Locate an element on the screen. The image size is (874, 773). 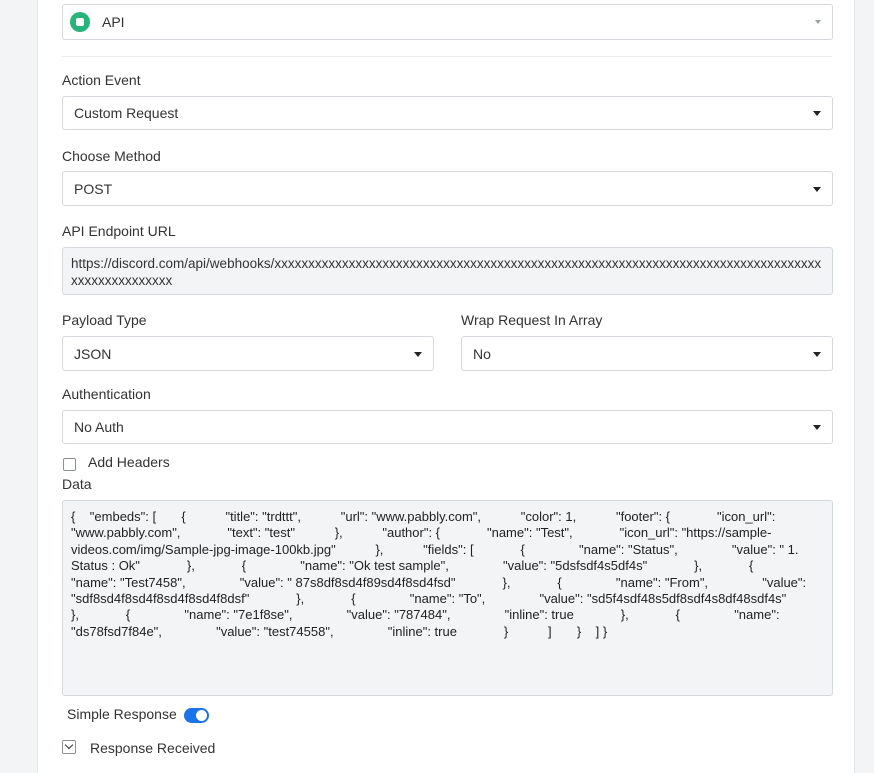
response-received-label: Response Received is located at coordinates (153, 748).